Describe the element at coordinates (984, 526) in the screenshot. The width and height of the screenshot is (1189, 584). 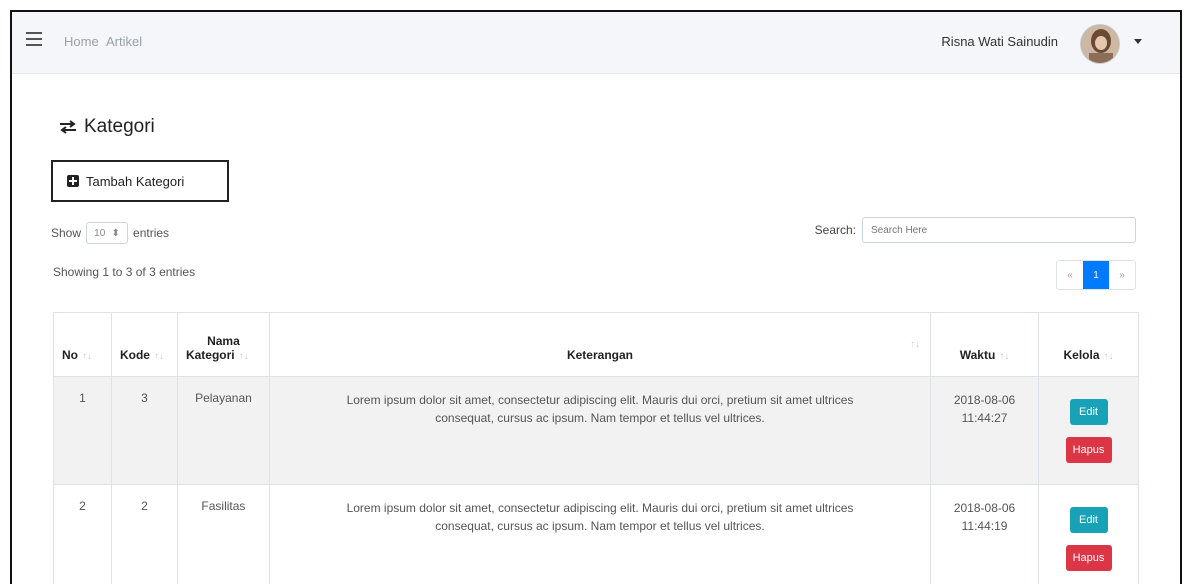
I see `waktu-time: 11:44:19` at that location.